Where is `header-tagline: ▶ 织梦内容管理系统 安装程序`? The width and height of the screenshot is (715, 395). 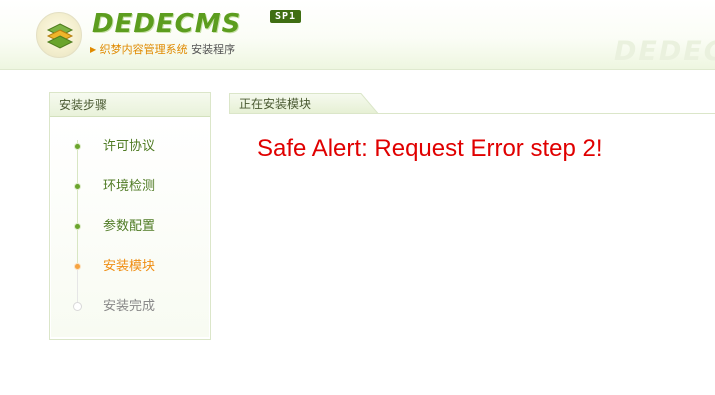
header-tagline: ▶ 织梦内容管理系统 安装程序 is located at coordinates (162, 50).